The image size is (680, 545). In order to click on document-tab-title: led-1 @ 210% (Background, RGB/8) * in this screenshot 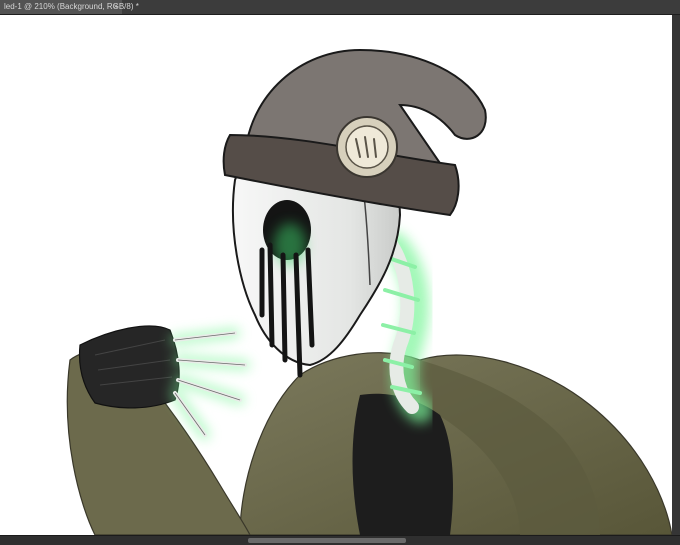, I will do `click(71, 6)`.